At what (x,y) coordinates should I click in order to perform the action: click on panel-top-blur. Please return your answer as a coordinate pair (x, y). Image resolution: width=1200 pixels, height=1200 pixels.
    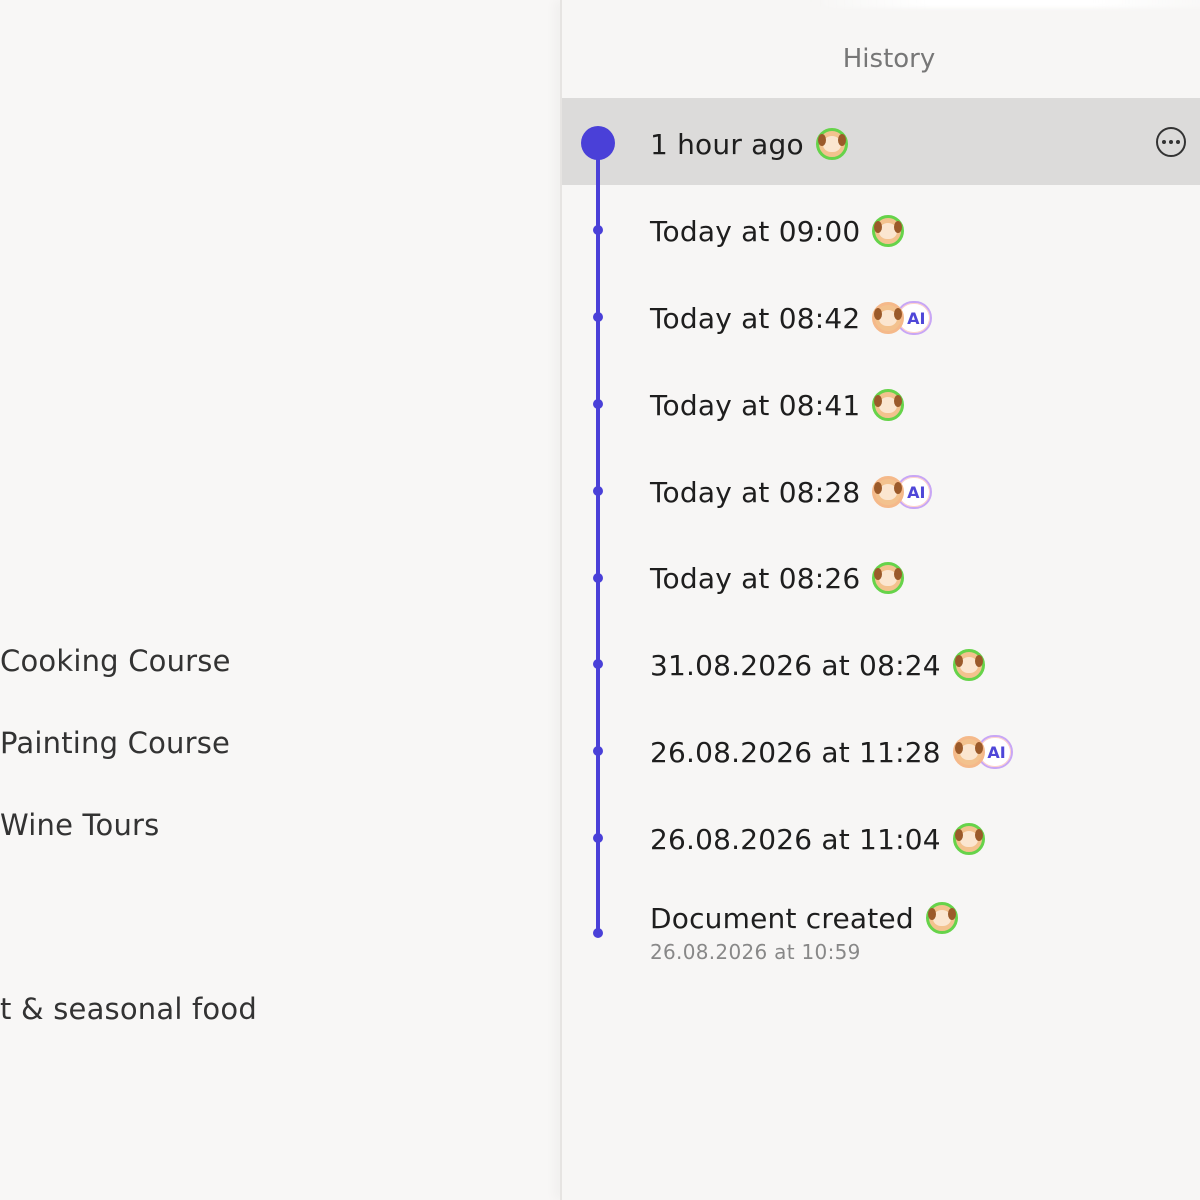
    Looking at the image, I should click on (1006, 4).